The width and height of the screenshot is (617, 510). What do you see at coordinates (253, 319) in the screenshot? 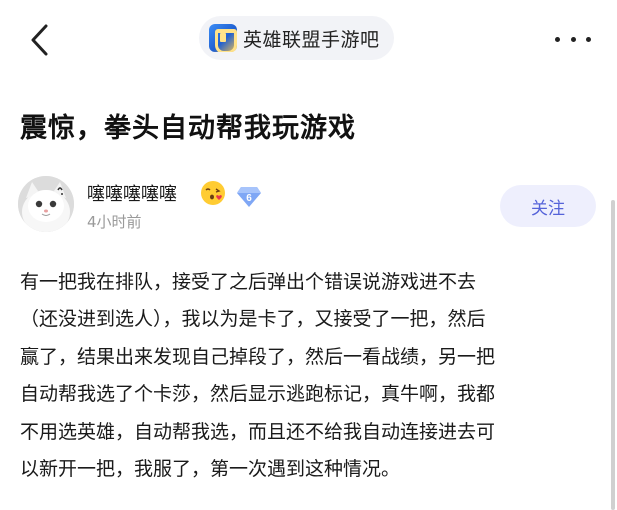
I see `body-line: （还没进到选人），我以为是卡了，又接受了一把，然后` at bounding box center [253, 319].